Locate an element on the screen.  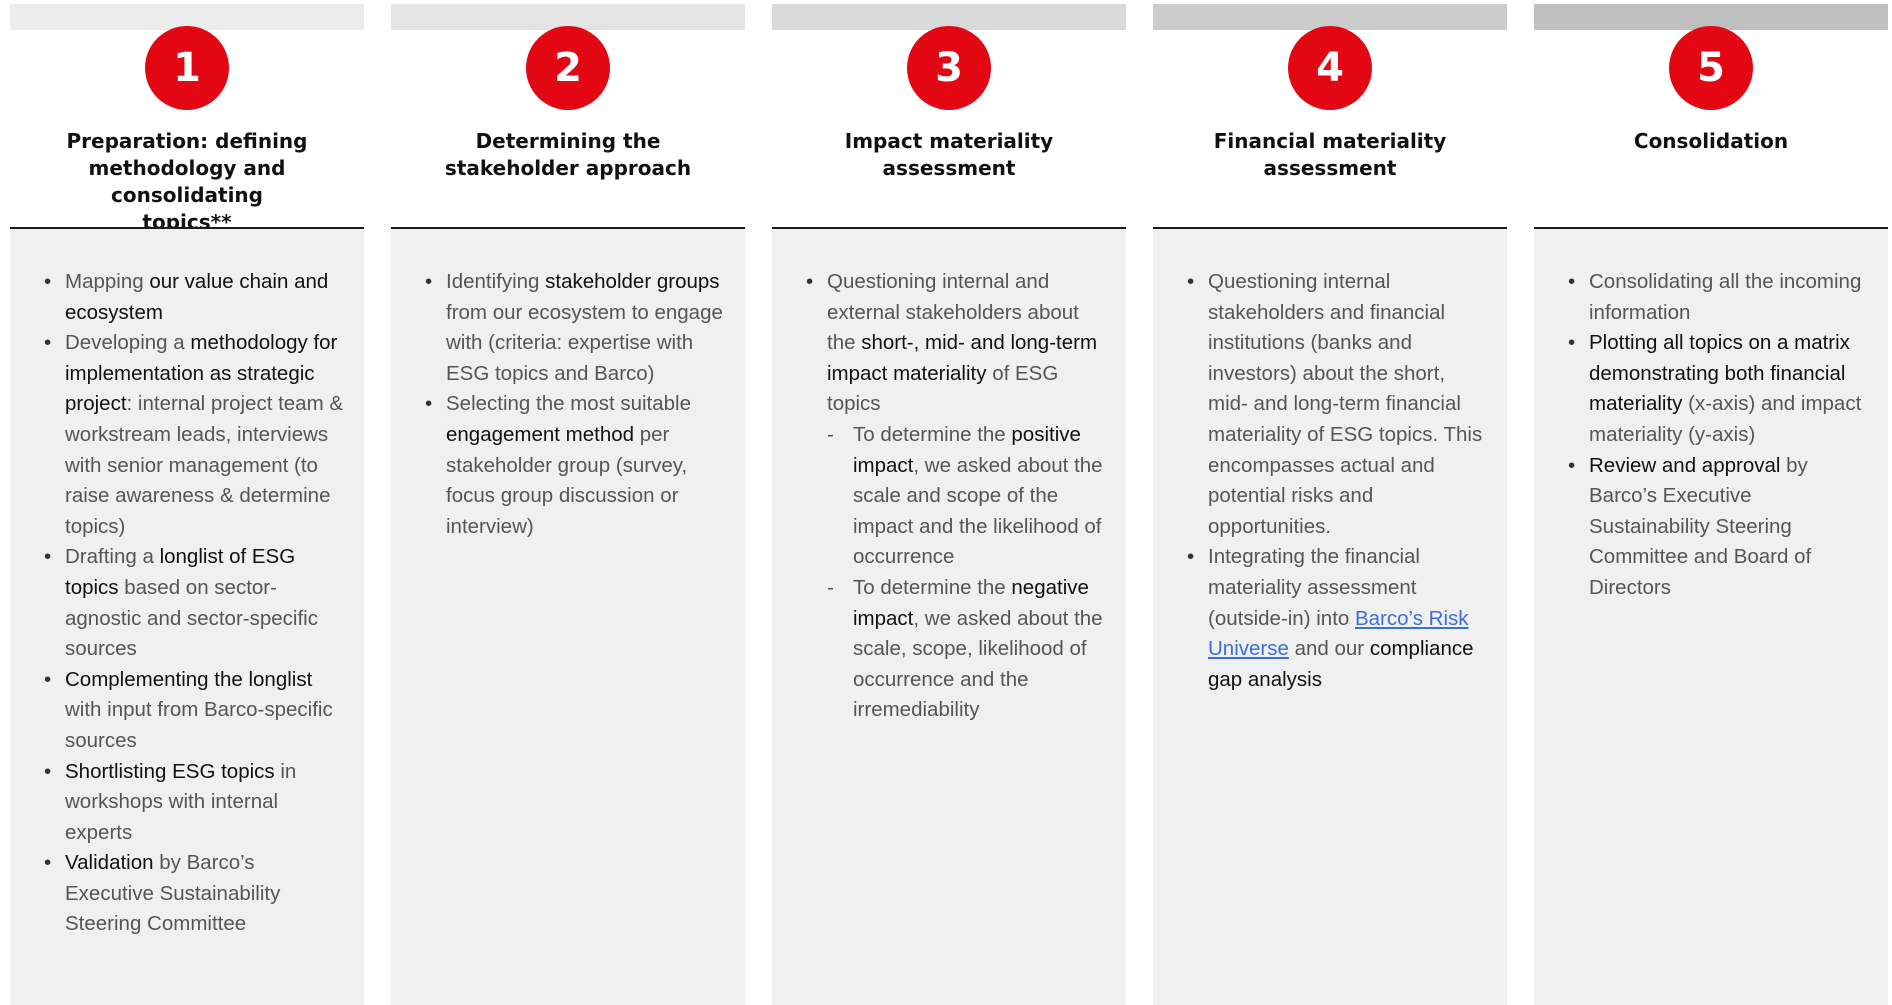
text-run: Drafting a is located at coordinates (112, 557).